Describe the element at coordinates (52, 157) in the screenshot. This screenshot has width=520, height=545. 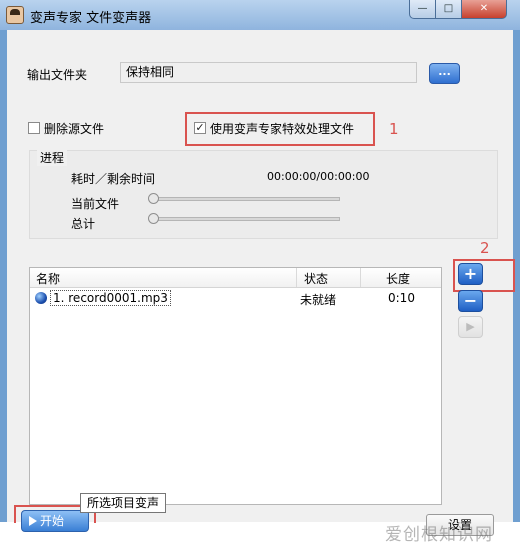
I see `progress-group-label: 进程` at that location.